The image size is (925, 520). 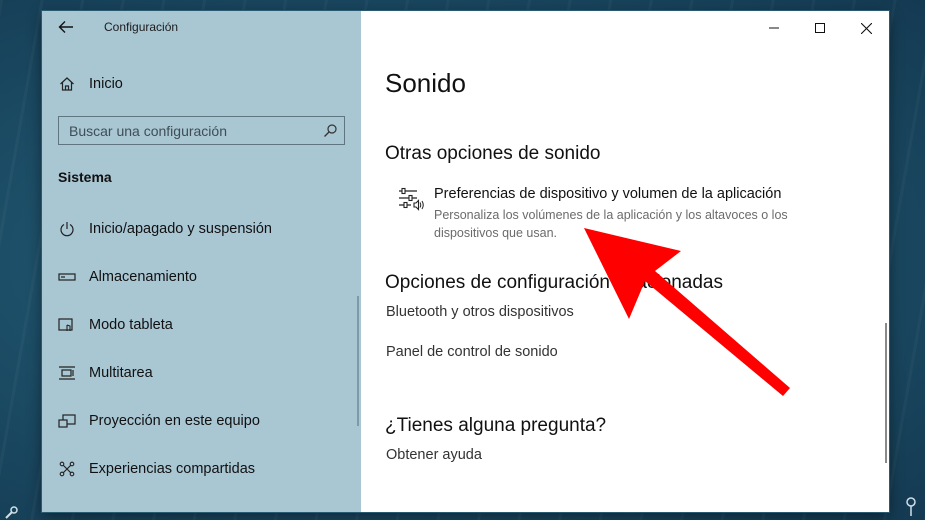 What do you see at coordinates (886, 393) in the screenshot?
I see `main-scrollbar` at bounding box center [886, 393].